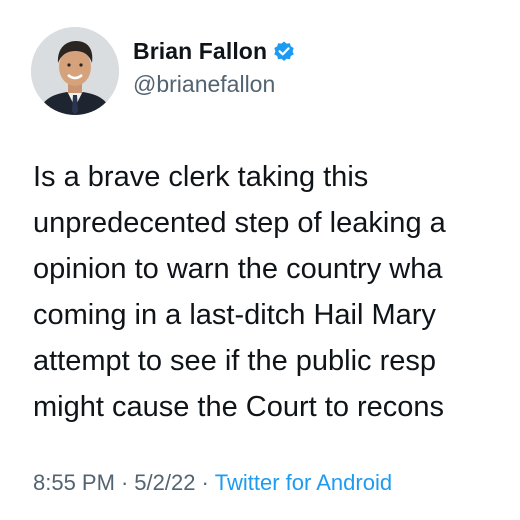  Describe the element at coordinates (284, 52) in the screenshot. I see `verified-badge-icon` at that location.